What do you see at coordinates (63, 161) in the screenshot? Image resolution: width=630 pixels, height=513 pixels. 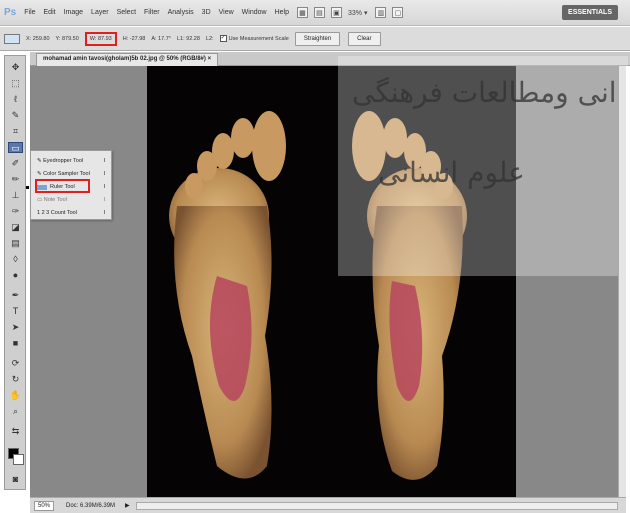 I see `flyout-item-label: Eyedropper Tool` at bounding box center [63, 161].